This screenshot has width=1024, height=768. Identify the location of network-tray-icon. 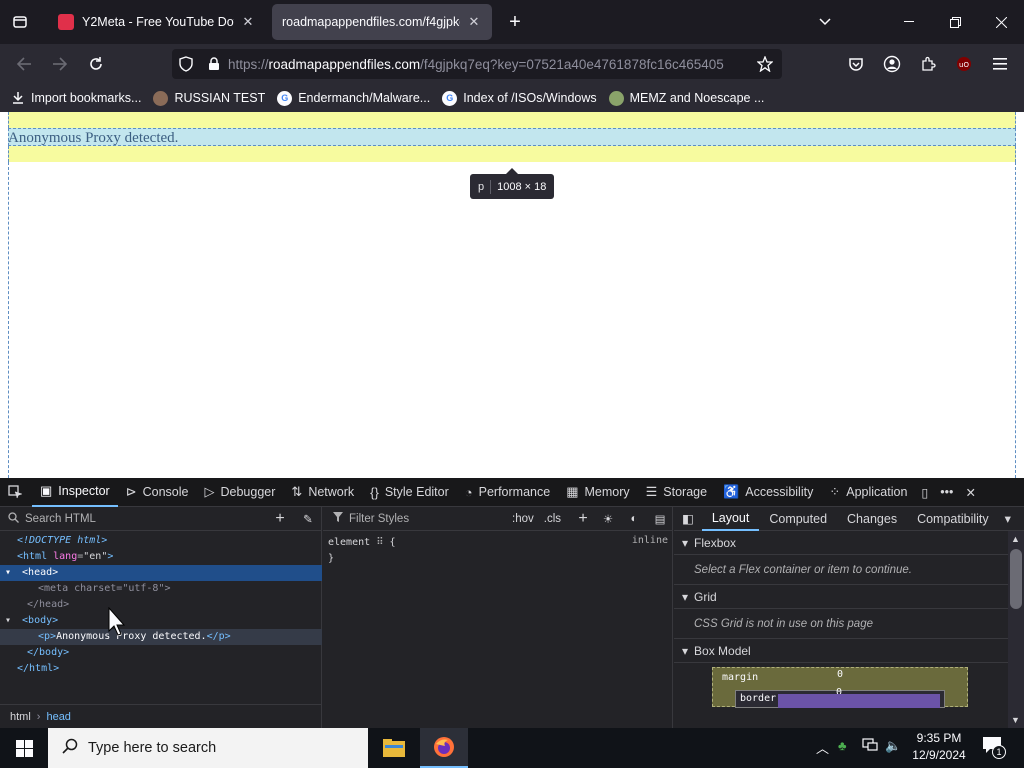
(870, 746).